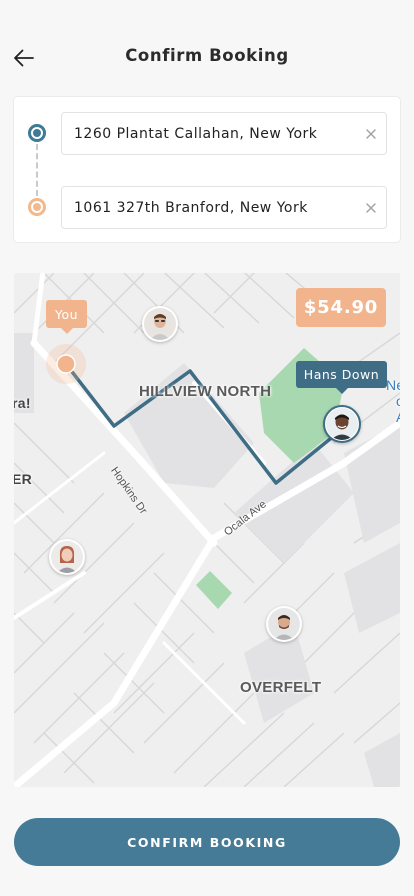 The image size is (414, 896). I want to click on map-area-label: OVERFELT, so click(281, 687).